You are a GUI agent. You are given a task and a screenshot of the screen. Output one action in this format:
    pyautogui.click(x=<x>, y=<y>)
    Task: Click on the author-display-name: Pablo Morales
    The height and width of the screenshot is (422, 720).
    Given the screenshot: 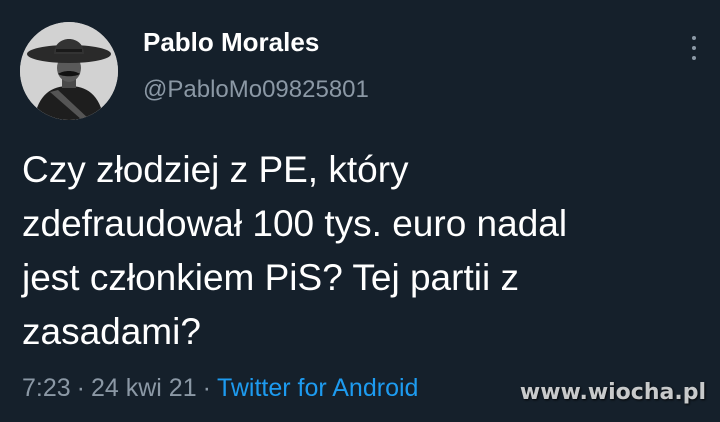 What is the action you would take?
    pyautogui.click(x=231, y=42)
    